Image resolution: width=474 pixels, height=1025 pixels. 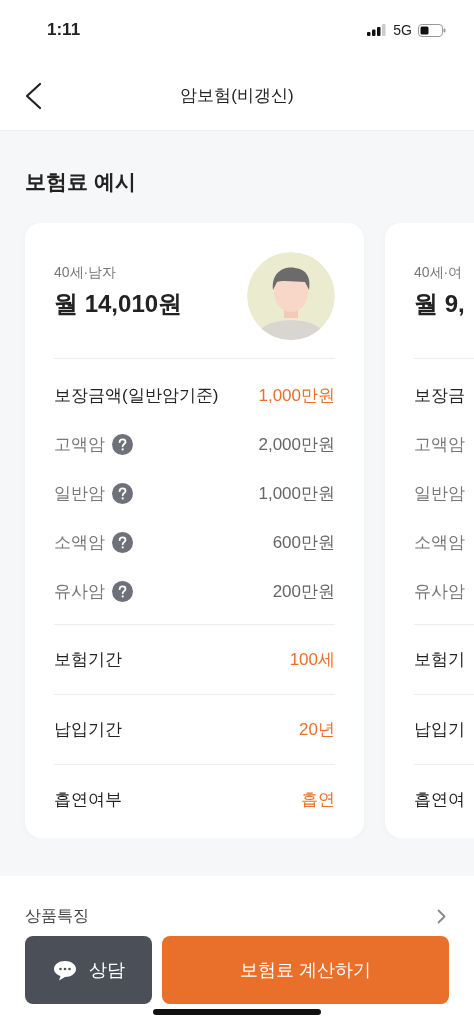 What do you see at coordinates (296, 494) in the screenshot?
I see `coverage-item-amount: 1,000만원` at bounding box center [296, 494].